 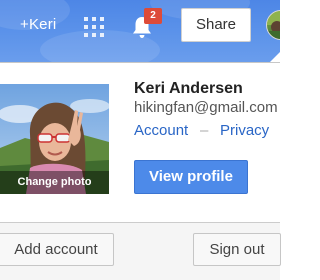 I want to click on notification-count-badge: 2, so click(x=153, y=16).